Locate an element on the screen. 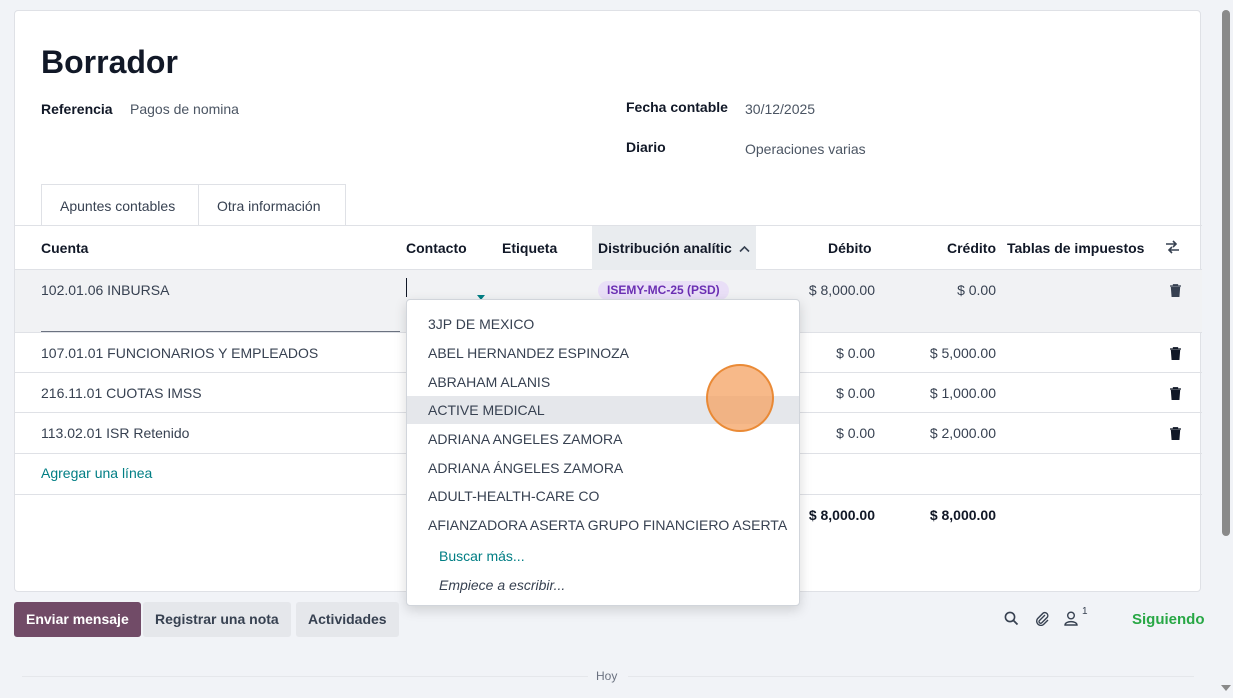  dropdown-option: 3JP DE MEXICO is located at coordinates (603, 324).